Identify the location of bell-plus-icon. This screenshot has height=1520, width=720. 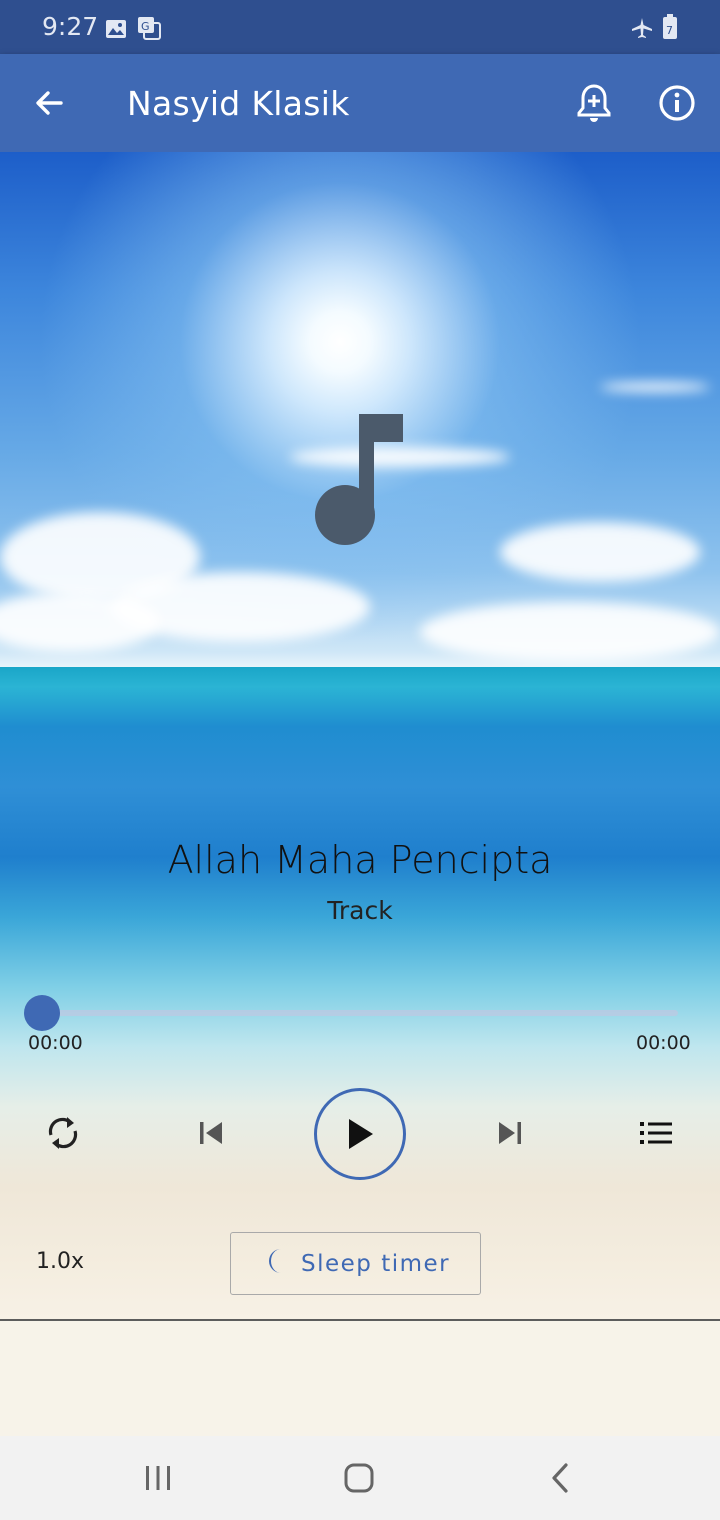
(594, 103).